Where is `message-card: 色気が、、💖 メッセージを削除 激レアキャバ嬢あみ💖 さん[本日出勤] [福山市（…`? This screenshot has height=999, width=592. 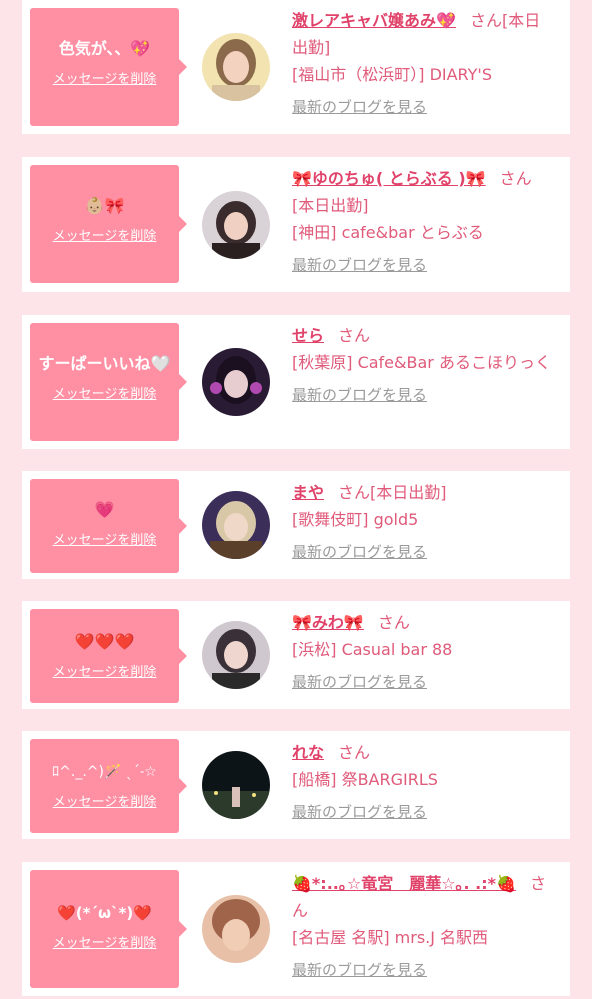
message-card: 色気が、、💖 メッセージを削除 激レアキャバ嬢あみ💖 さん[本日出勤] [福山市（… is located at coordinates (296, 67).